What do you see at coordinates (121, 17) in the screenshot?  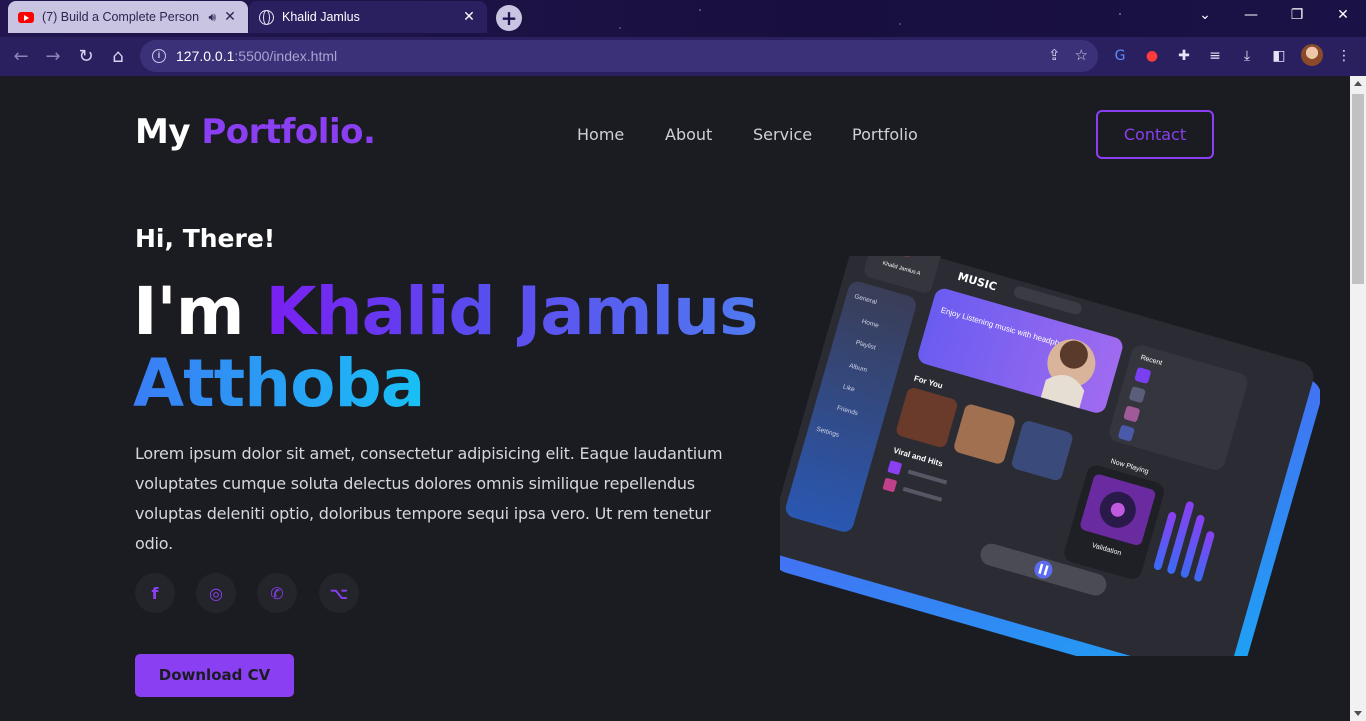 I see `tab-title: (7) Build a Complete Person` at bounding box center [121, 17].